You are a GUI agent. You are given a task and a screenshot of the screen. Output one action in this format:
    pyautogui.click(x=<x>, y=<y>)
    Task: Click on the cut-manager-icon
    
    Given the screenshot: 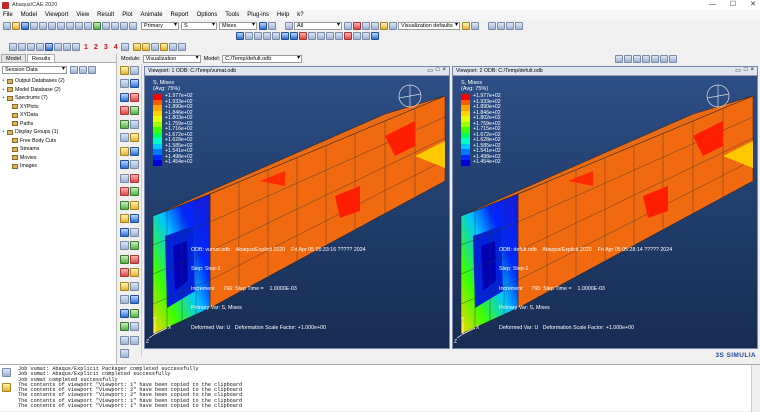 What is the action you would take?
    pyautogui.click(x=124, y=218)
    